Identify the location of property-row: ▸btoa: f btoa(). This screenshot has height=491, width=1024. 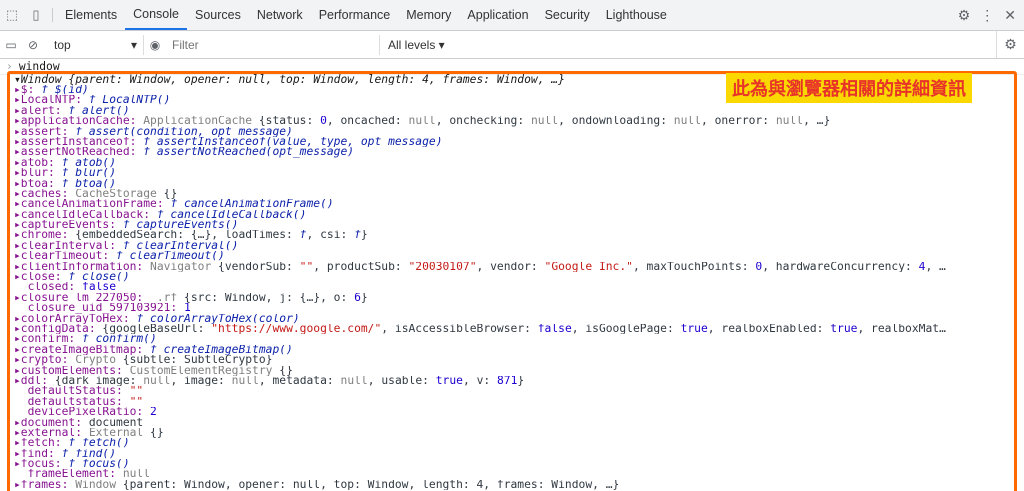
(514, 184).